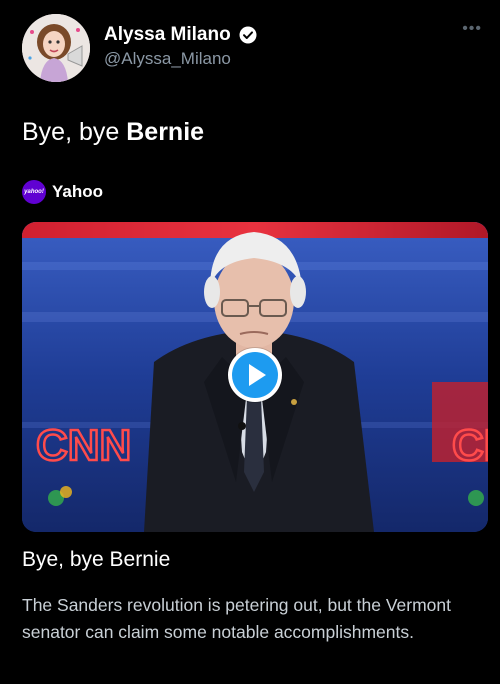  I want to click on link-source: yahoo! Yahoo, so click(62, 192).